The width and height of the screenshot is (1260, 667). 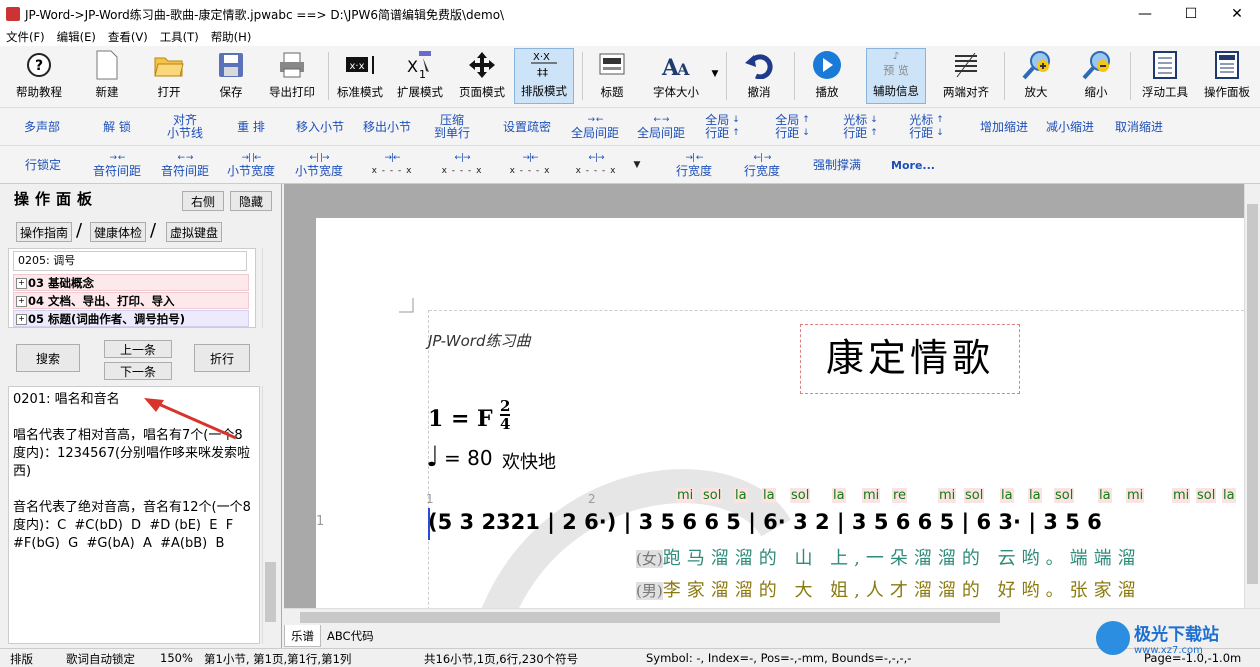 What do you see at coordinates (462, 165) in the screenshot?
I see `spacing-preset-2-button: ←|→ x - - - x` at bounding box center [462, 165].